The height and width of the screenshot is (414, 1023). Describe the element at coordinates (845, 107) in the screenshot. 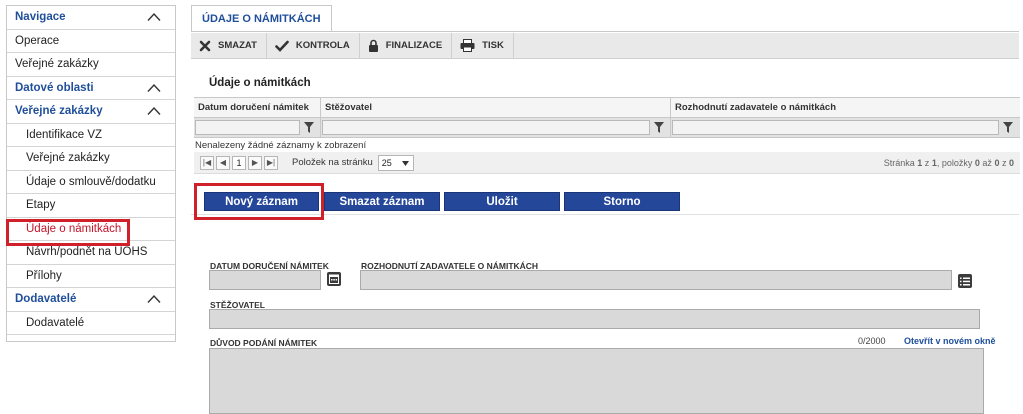

I see `column-header-decision: Rozhodnutí zadavatele o námitkách` at that location.